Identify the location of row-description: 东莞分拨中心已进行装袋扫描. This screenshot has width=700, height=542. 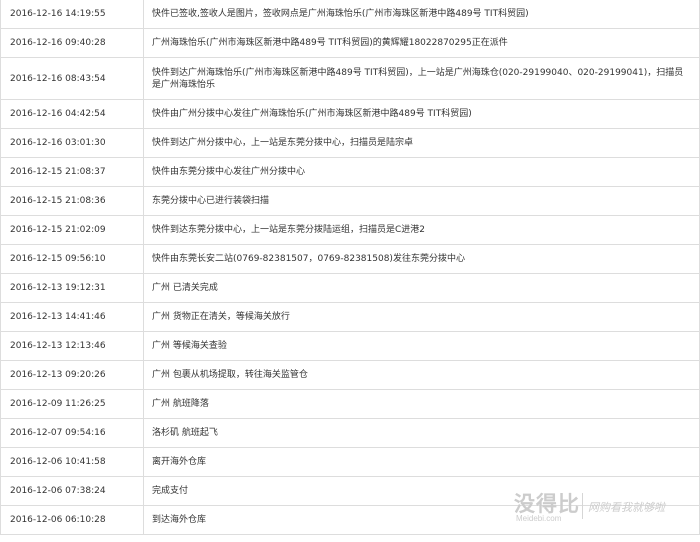
(421, 201).